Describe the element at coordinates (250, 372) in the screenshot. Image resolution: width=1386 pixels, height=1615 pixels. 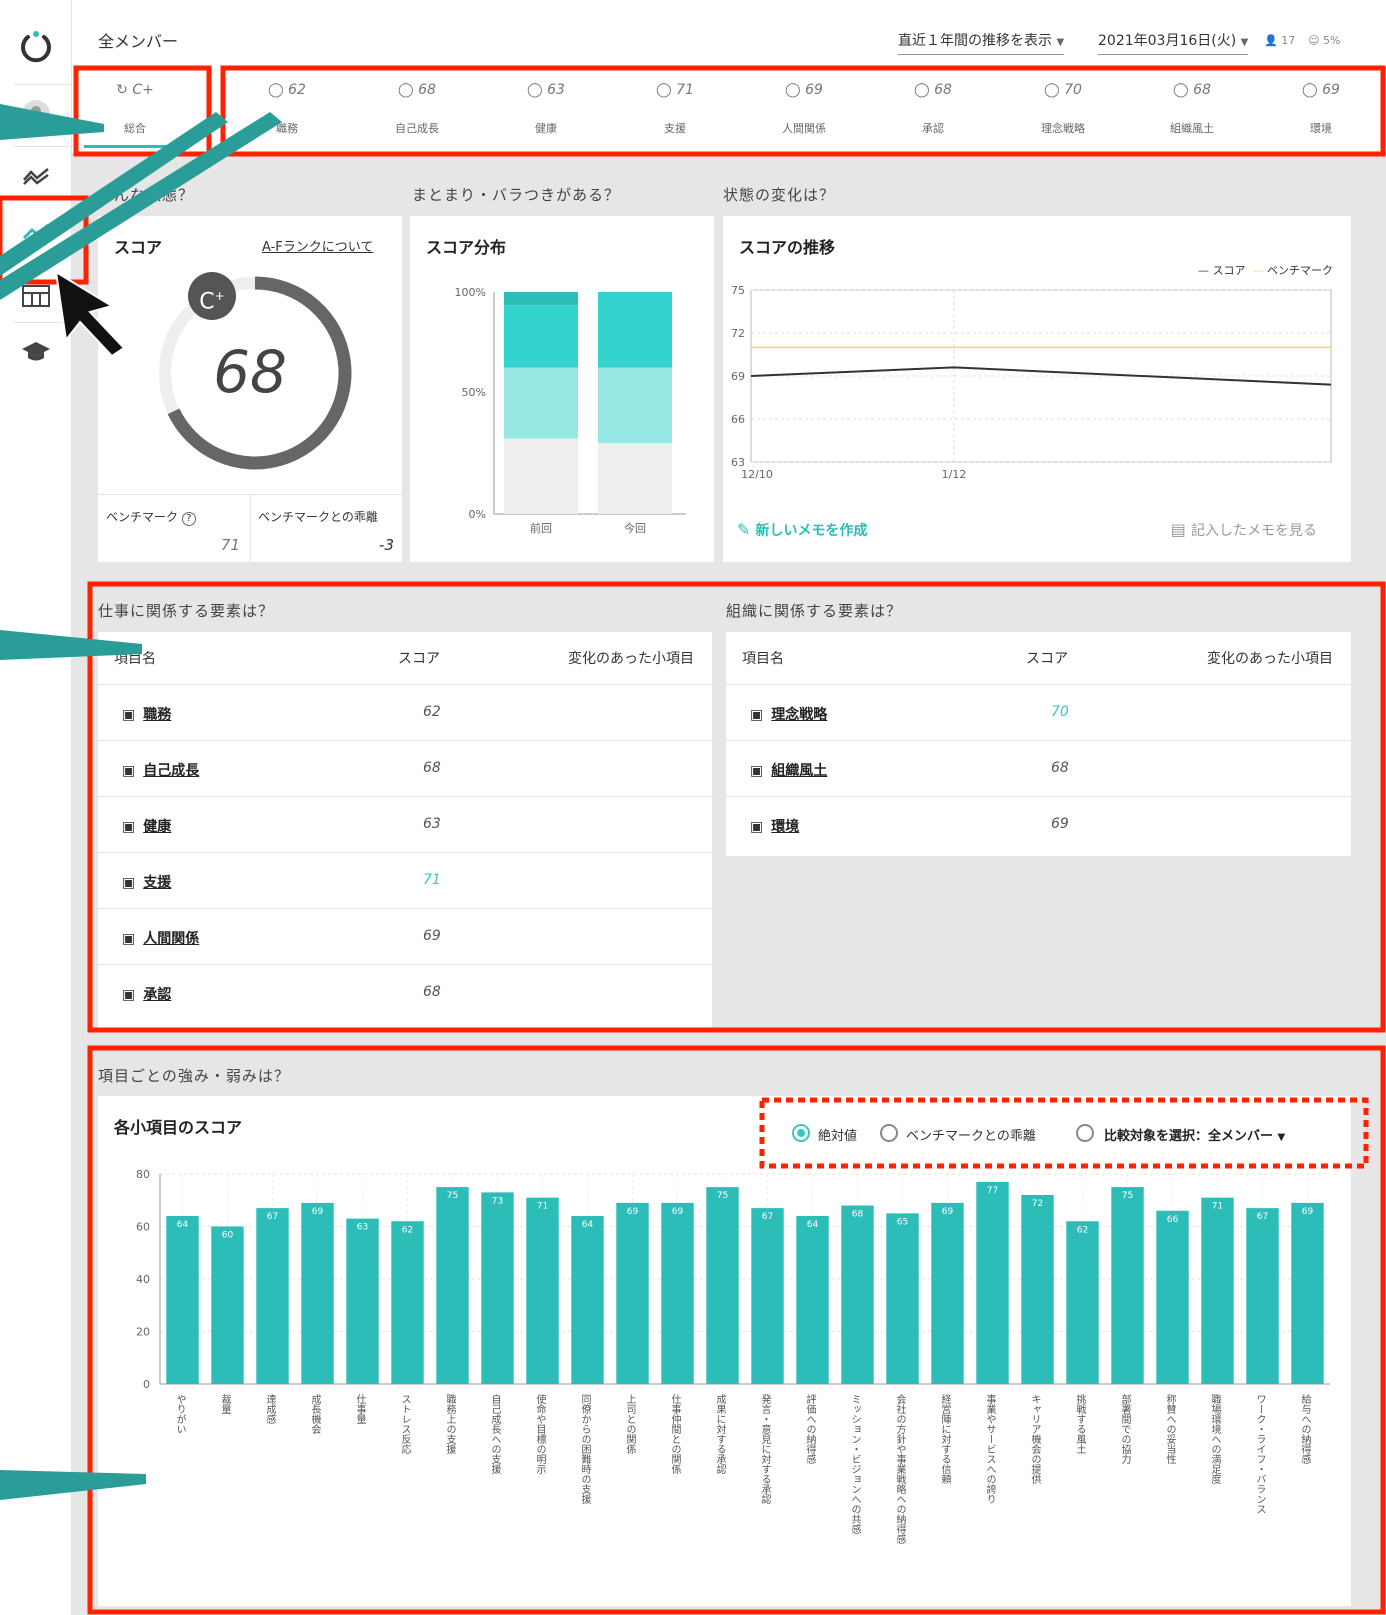
I see `score-value: 68` at that location.